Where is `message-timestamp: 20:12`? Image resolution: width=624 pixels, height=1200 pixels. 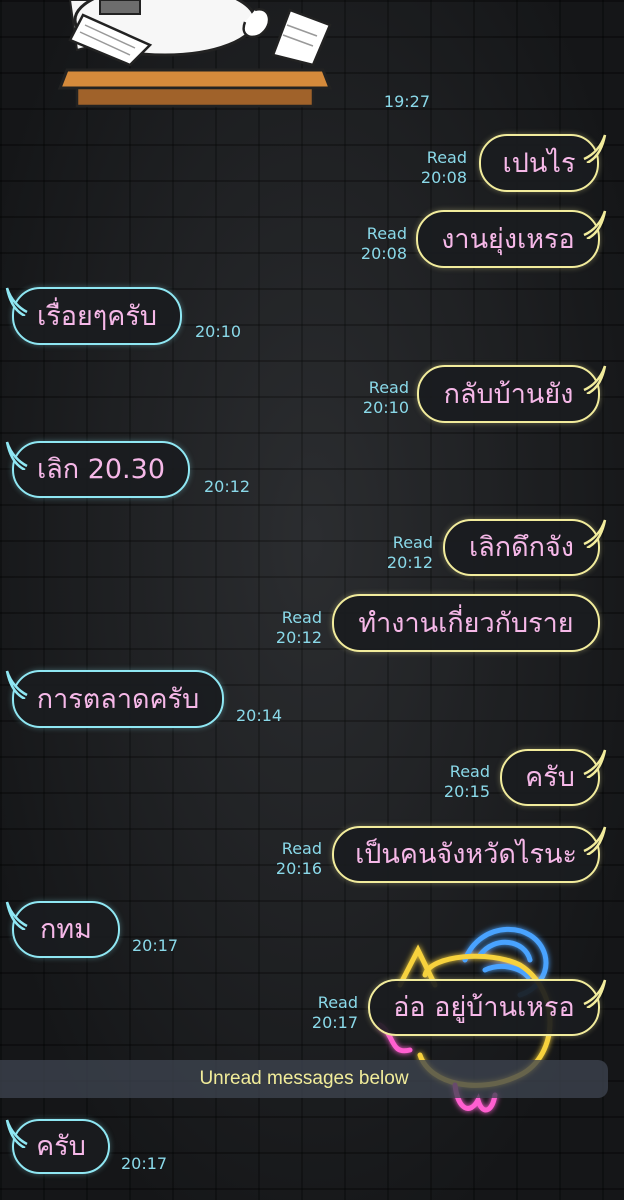
message-timestamp: 20:12 is located at coordinates (227, 486).